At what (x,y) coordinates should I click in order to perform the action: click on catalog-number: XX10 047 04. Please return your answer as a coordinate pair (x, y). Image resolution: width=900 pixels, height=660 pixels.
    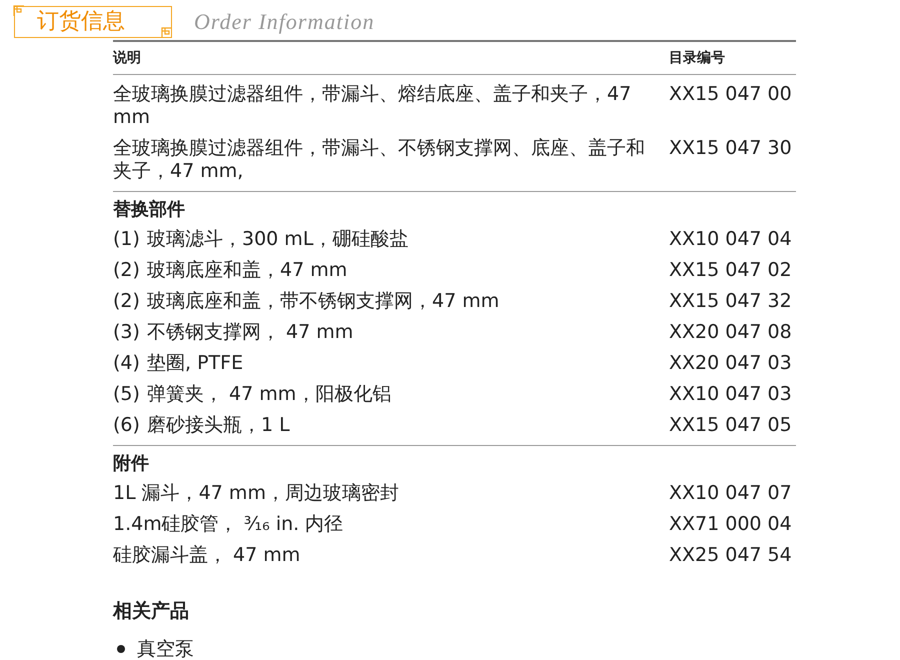
    Looking at the image, I should click on (730, 239).